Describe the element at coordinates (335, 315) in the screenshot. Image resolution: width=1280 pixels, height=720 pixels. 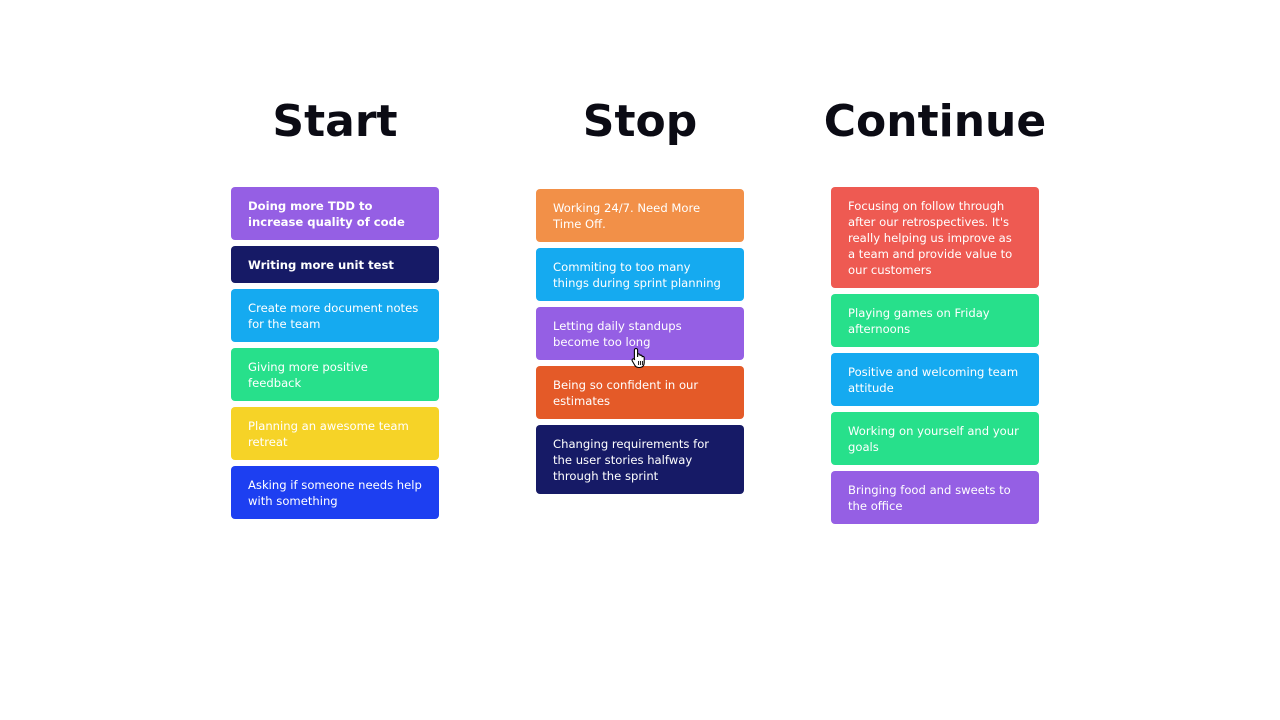
I see `card: Create more document notes for the team` at that location.